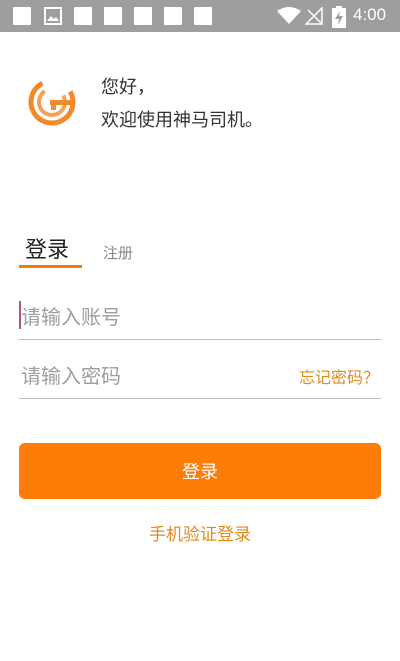 The width and height of the screenshot is (400, 661). What do you see at coordinates (289, 15) in the screenshot?
I see `wifi-icon` at bounding box center [289, 15].